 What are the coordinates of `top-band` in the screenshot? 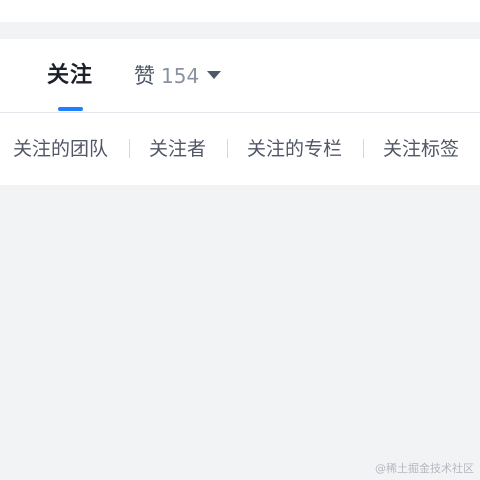 It's located at (240, 11).